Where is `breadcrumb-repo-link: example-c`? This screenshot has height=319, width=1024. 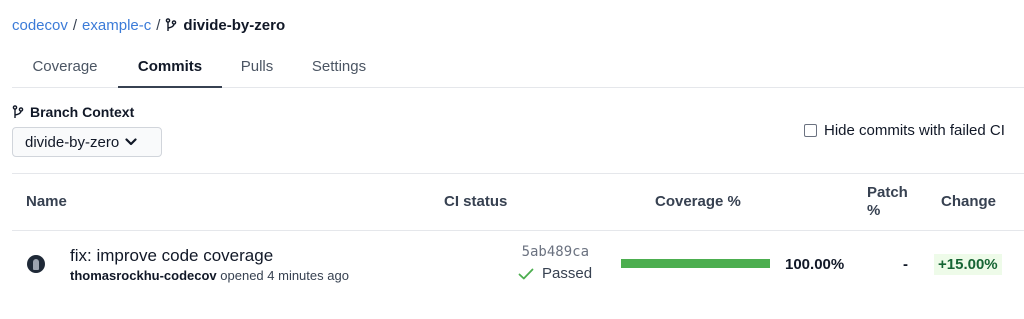 breadcrumb-repo-link: example-c is located at coordinates (116, 25).